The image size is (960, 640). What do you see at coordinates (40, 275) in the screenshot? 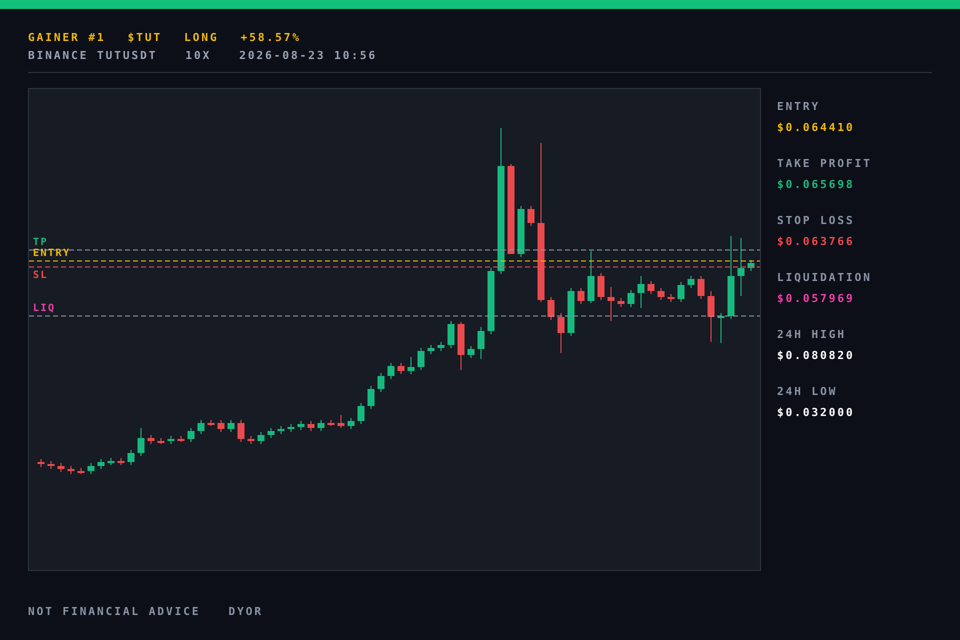
I see `price-level-label: SL` at bounding box center [40, 275].